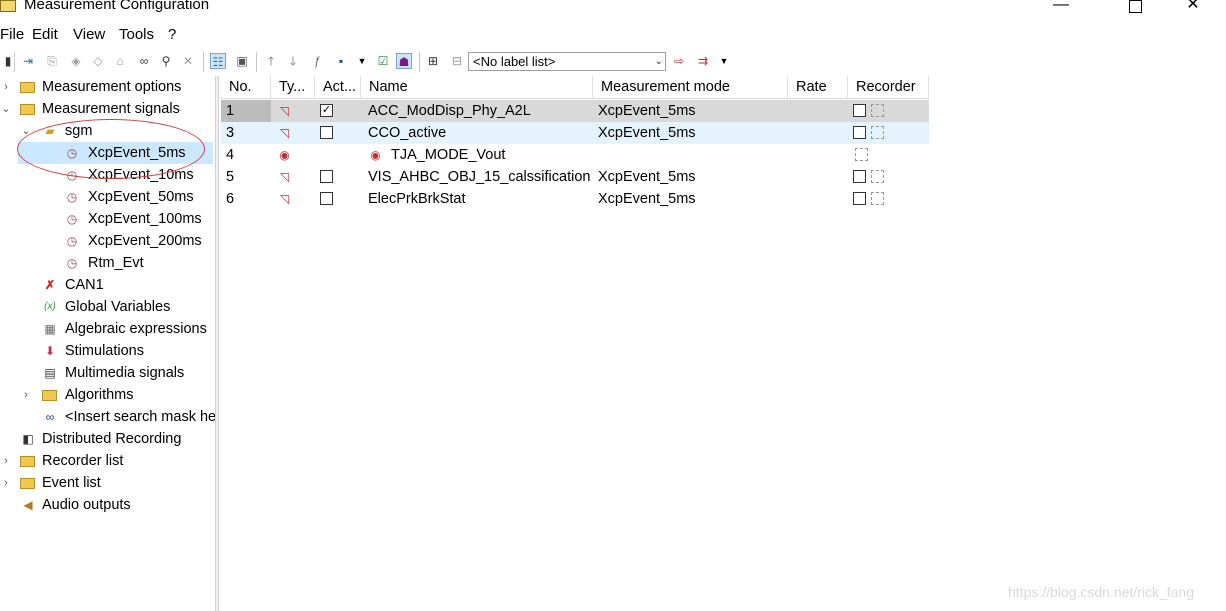 Image resolution: width=1226 pixels, height=611 pixels. I want to click on table-row: 1 ◹ ✓ ACC_ModDisp_Phy_A2L XcpEvent_5ms, so click(575, 111).